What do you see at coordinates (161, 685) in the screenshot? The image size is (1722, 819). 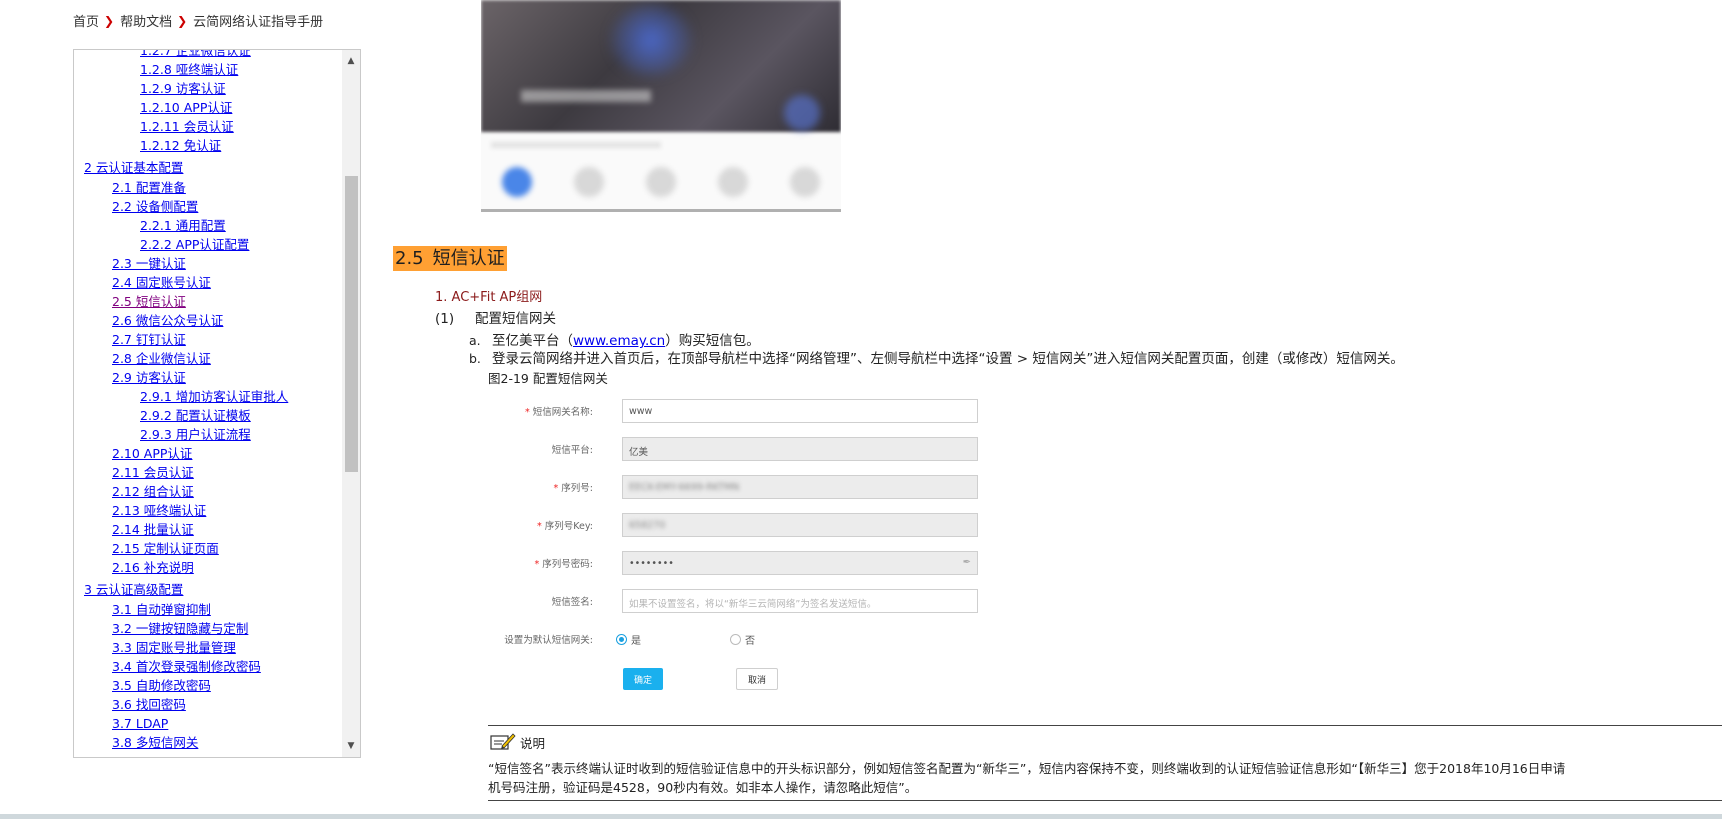 I see `toc-item: 3.5 自助修改密码` at bounding box center [161, 685].